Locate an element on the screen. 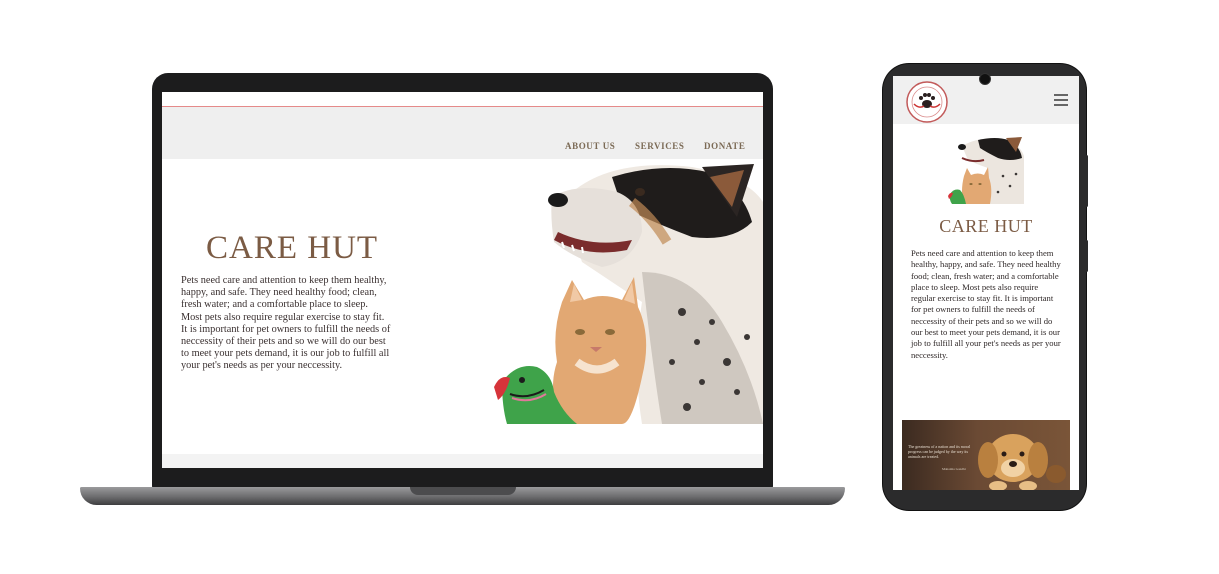 The height and width of the screenshot is (574, 1219). nav-donate: DONATE is located at coordinates (724, 146).